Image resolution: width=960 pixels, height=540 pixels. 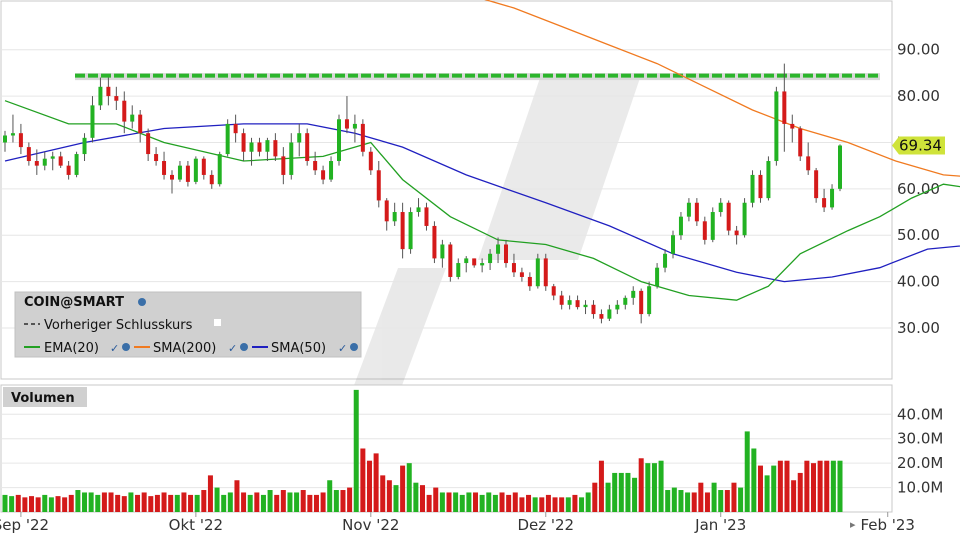 I want to click on legend-toggle-icon, so click(x=217, y=322).